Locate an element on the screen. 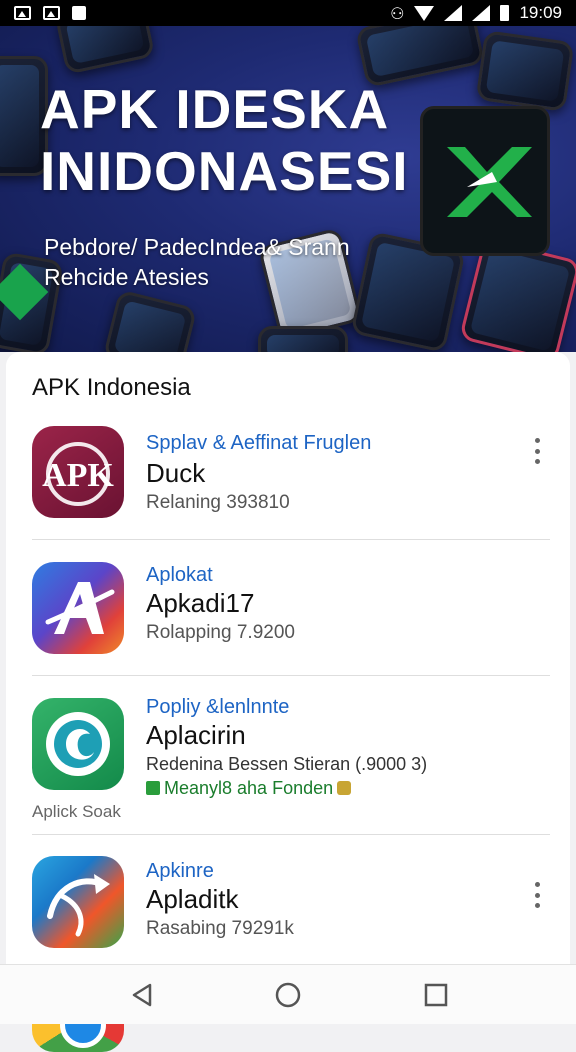 This screenshot has width=576, height=1052. recents-icon is located at coordinates (436, 995).